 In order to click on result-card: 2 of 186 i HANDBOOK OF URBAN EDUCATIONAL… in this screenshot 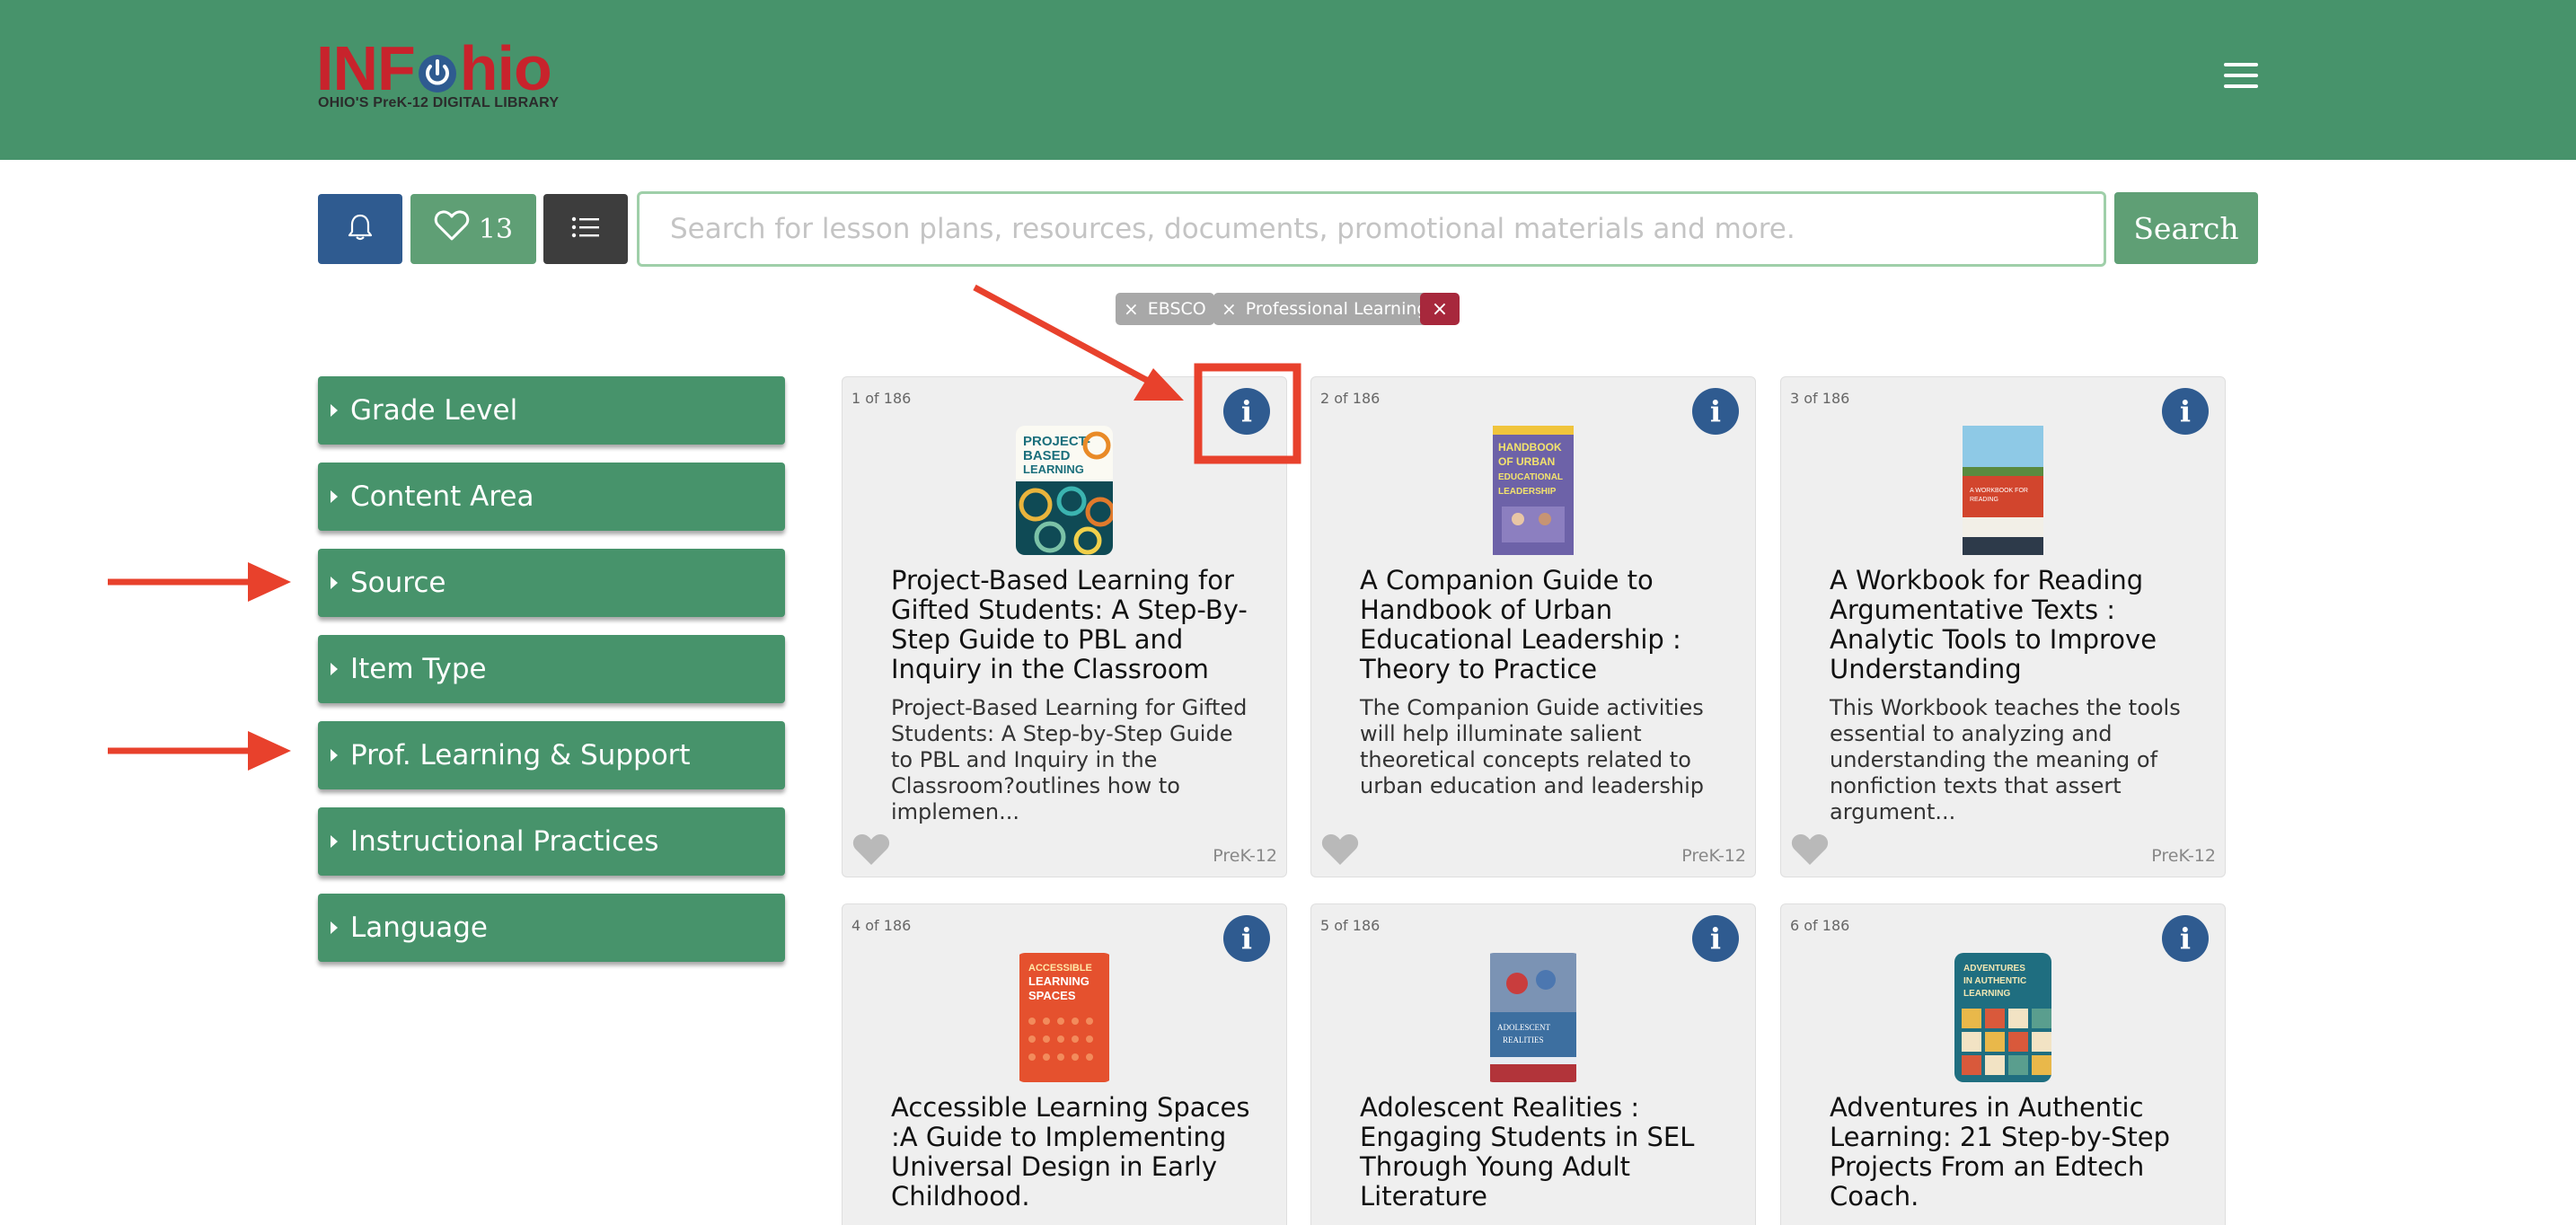, I will do `click(1533, 626)`.